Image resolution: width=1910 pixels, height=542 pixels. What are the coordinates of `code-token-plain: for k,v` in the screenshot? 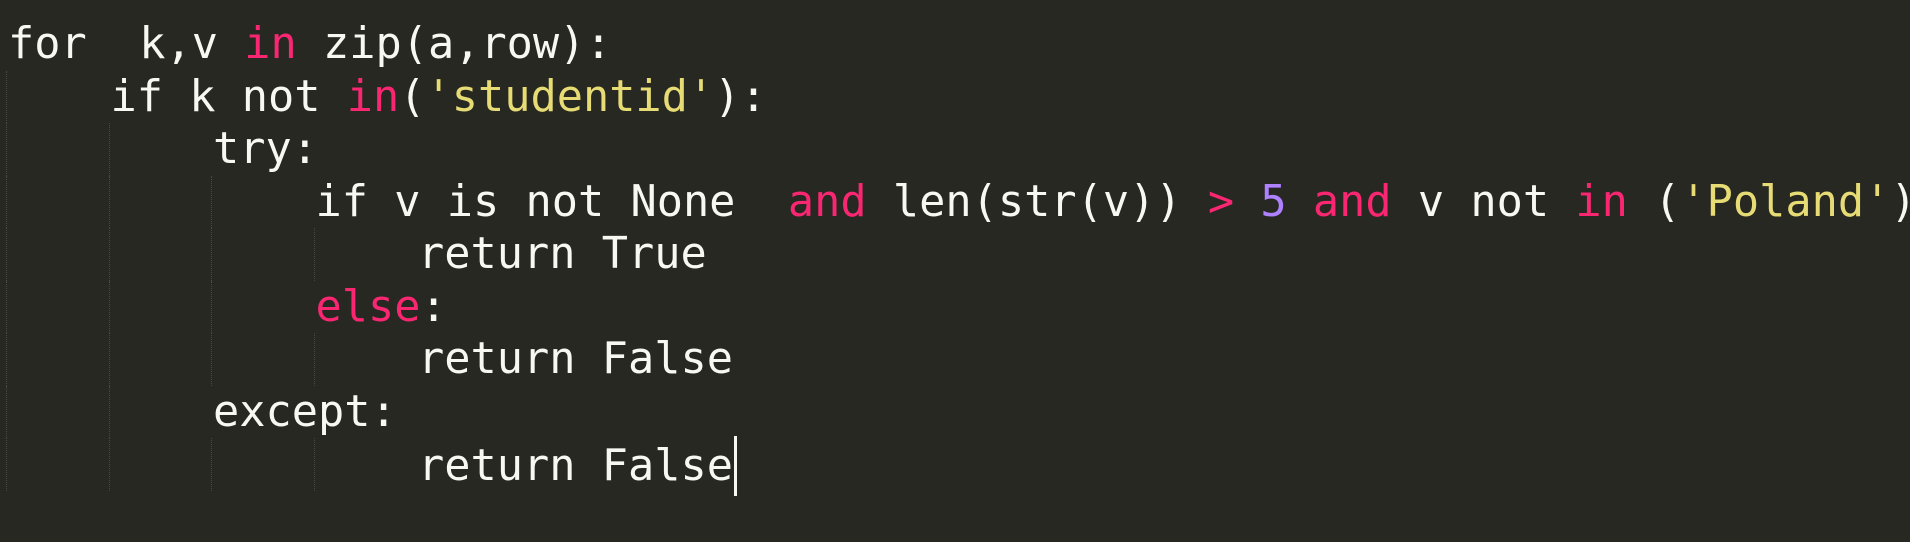 It's located at (126, 44).